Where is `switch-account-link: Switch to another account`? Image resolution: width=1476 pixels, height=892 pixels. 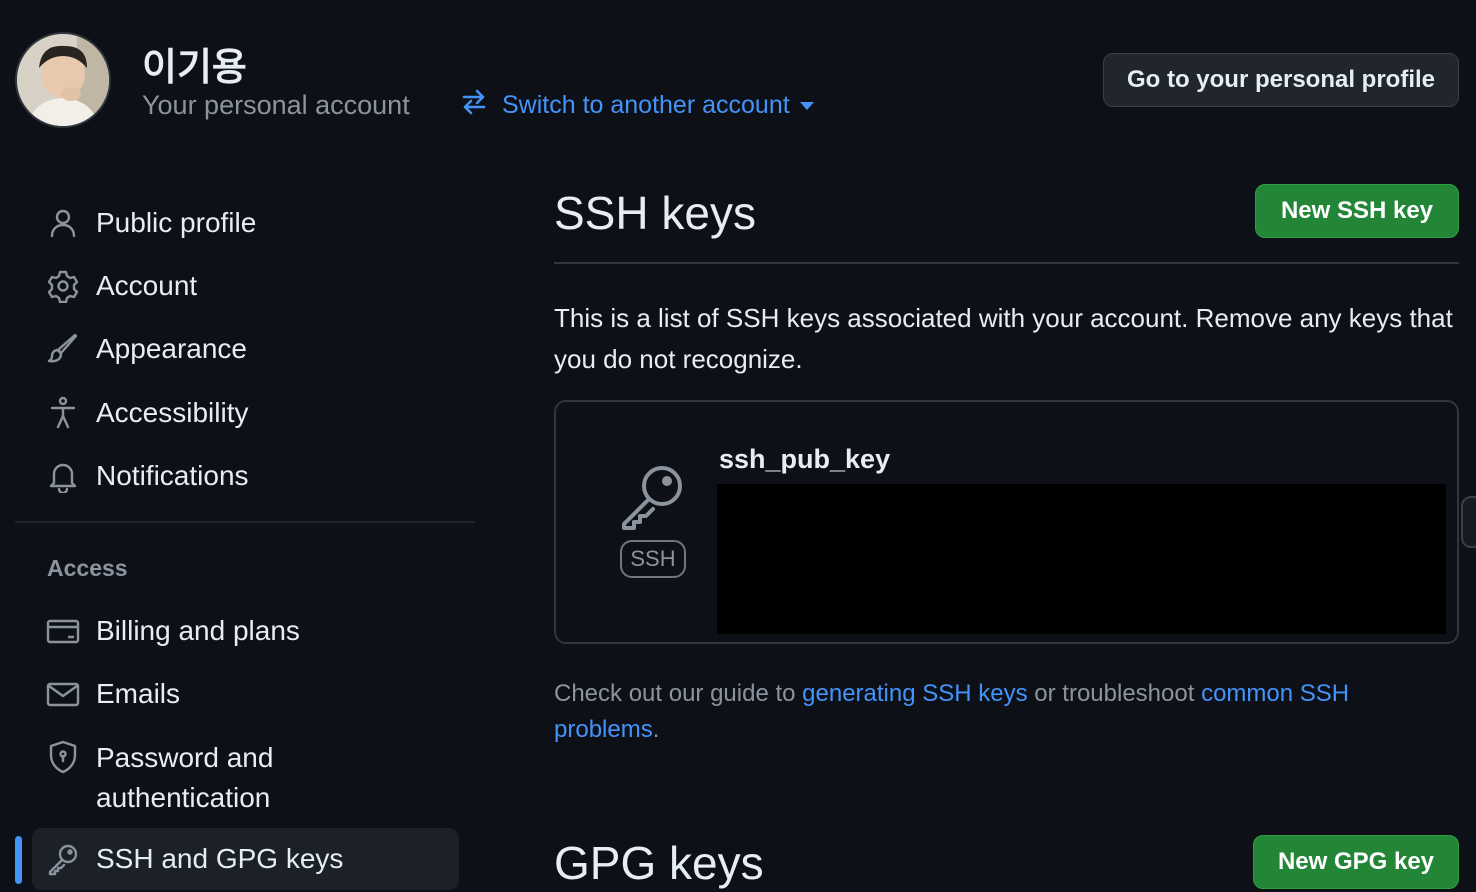 switch-account-link: Switch to another account is located at coordinates (637, 105).